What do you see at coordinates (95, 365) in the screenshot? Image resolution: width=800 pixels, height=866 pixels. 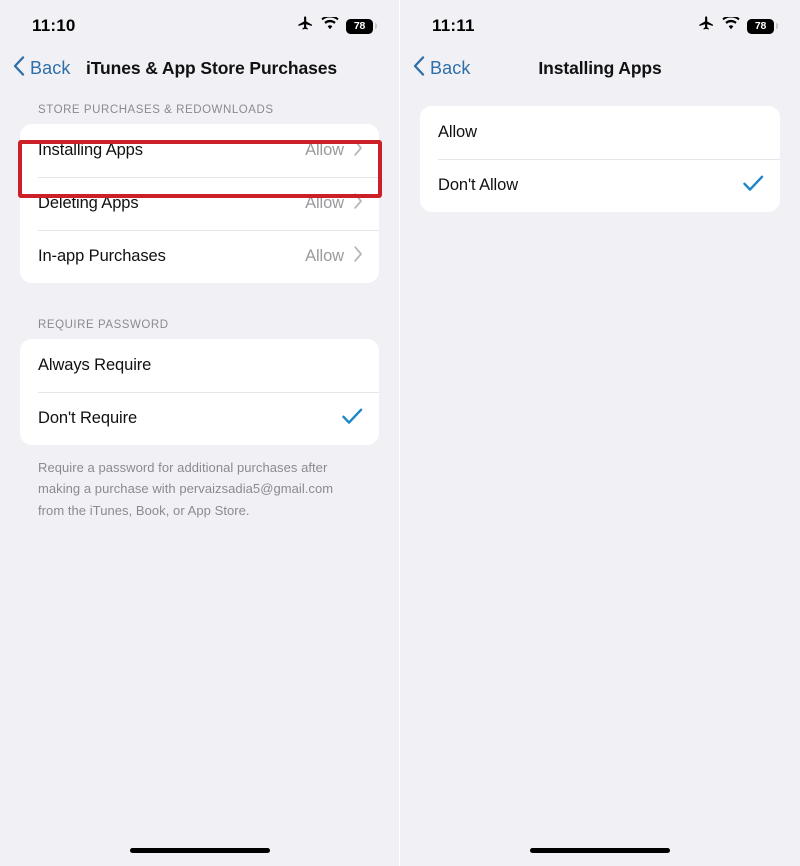 I see `row-label: Always Require` at bounding box center [95, 365].